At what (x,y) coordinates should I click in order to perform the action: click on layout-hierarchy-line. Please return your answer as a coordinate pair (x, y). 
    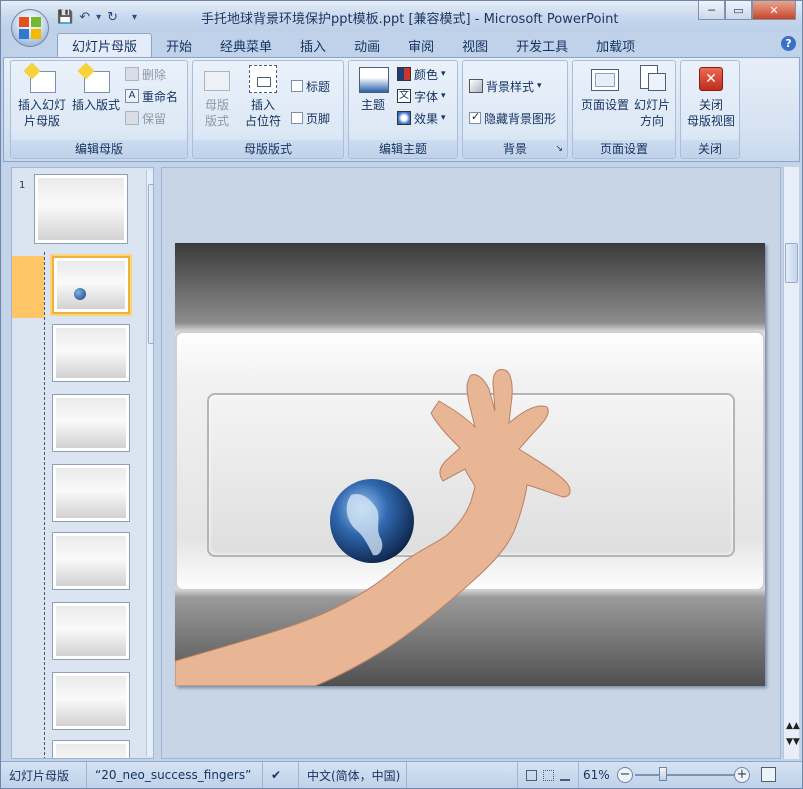
    Looking at the image, I should click on (44, 505).